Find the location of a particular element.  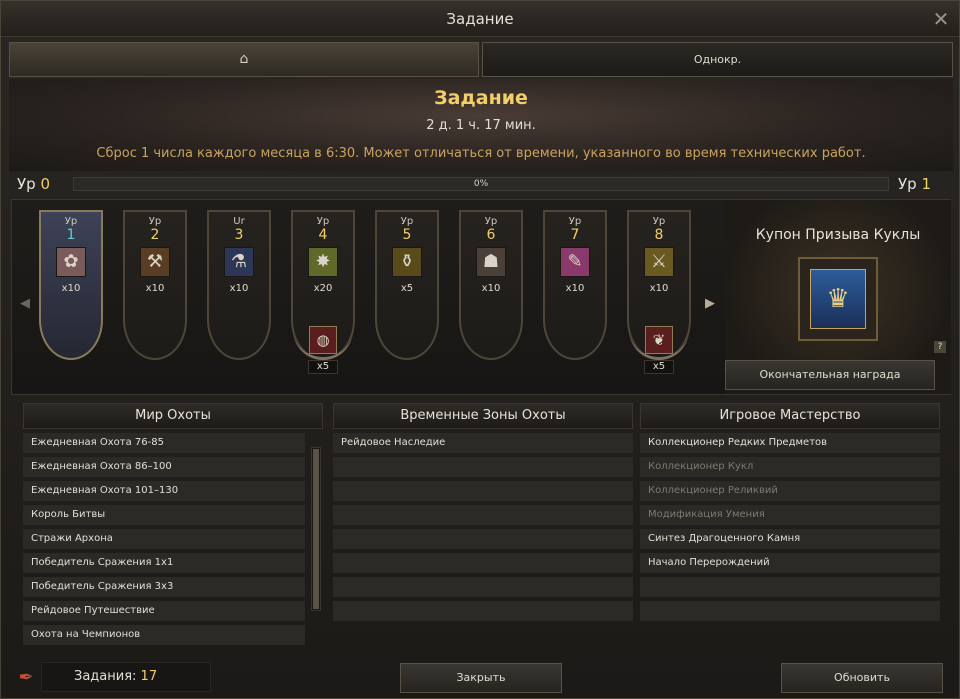

final-reward-title: Купон Призыва Куклы is located at coordinates (838, 235).